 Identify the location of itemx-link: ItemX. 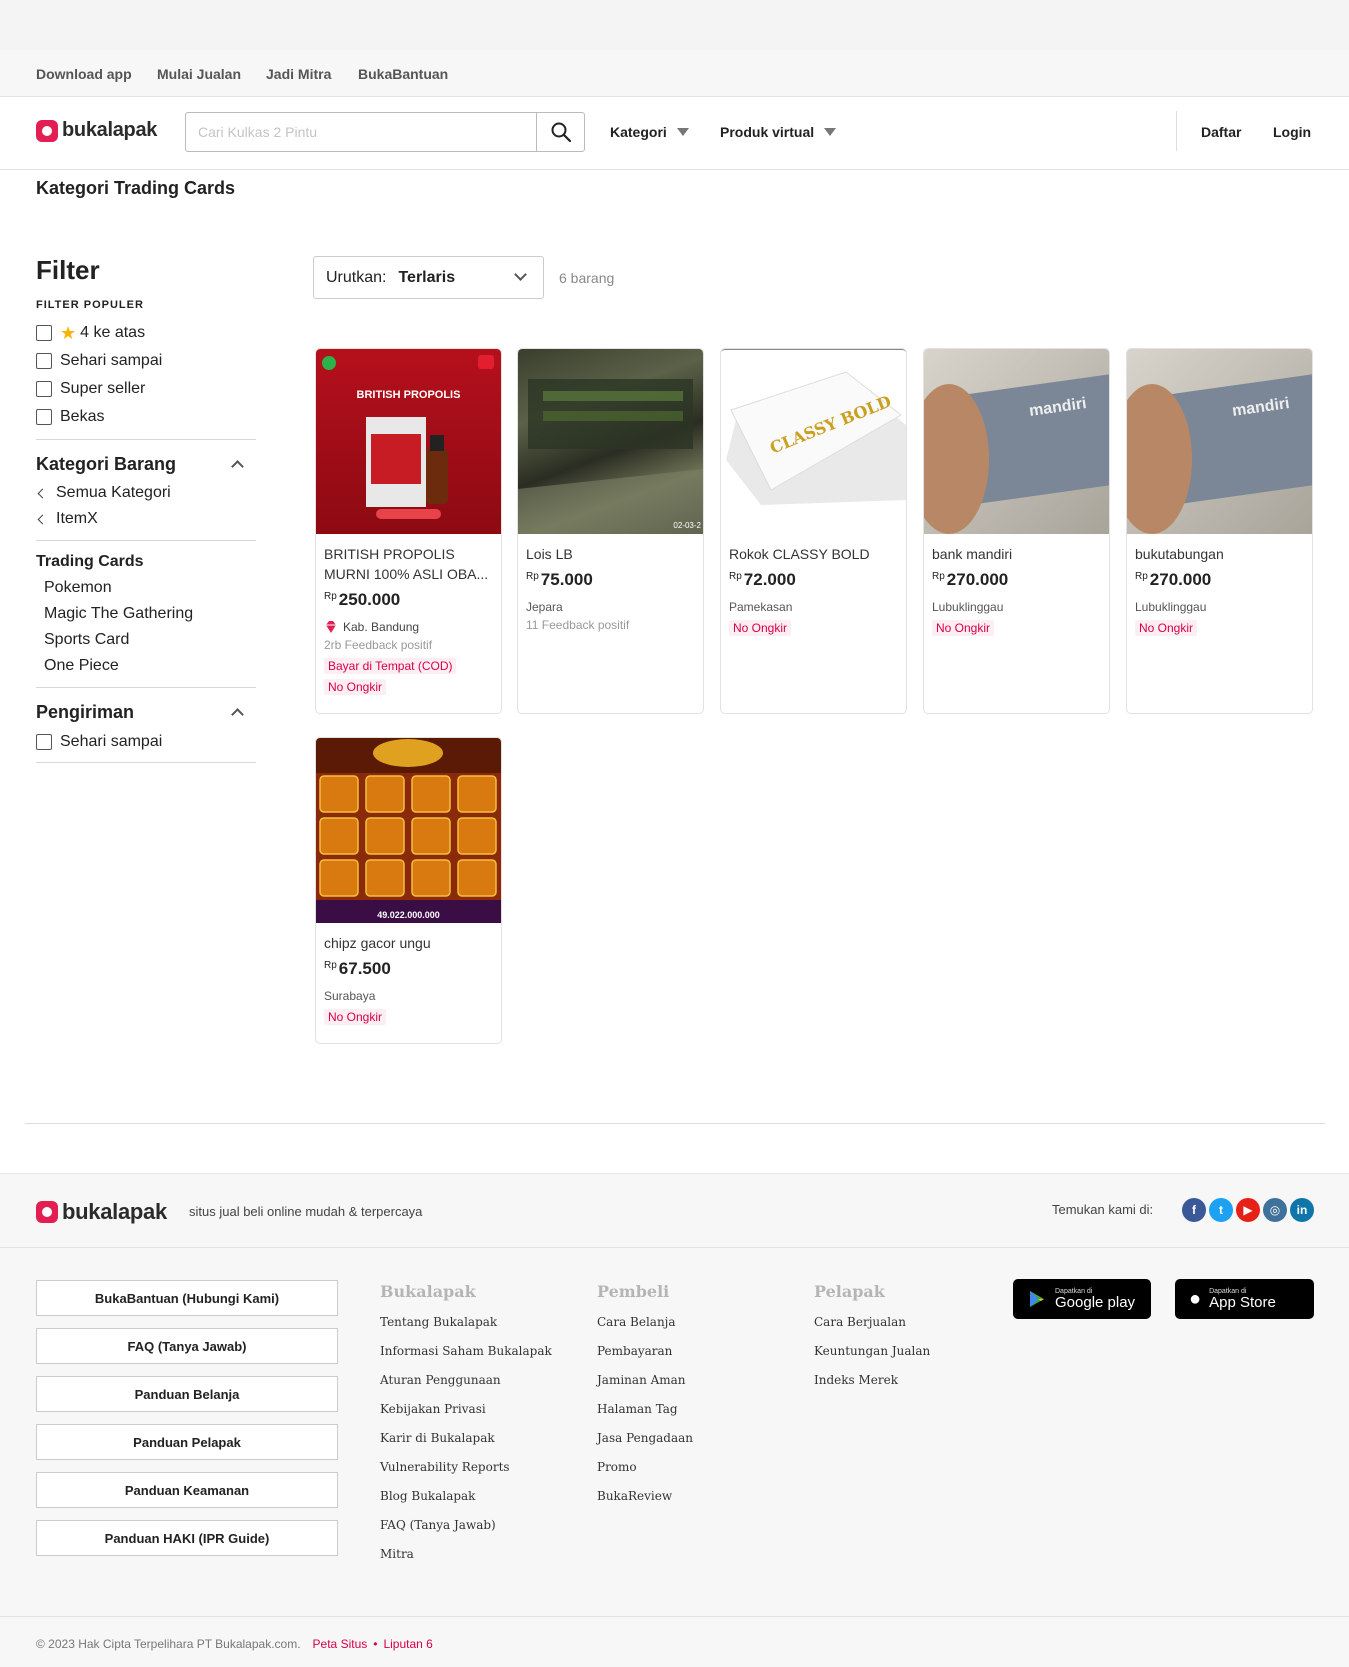
(146, 519).